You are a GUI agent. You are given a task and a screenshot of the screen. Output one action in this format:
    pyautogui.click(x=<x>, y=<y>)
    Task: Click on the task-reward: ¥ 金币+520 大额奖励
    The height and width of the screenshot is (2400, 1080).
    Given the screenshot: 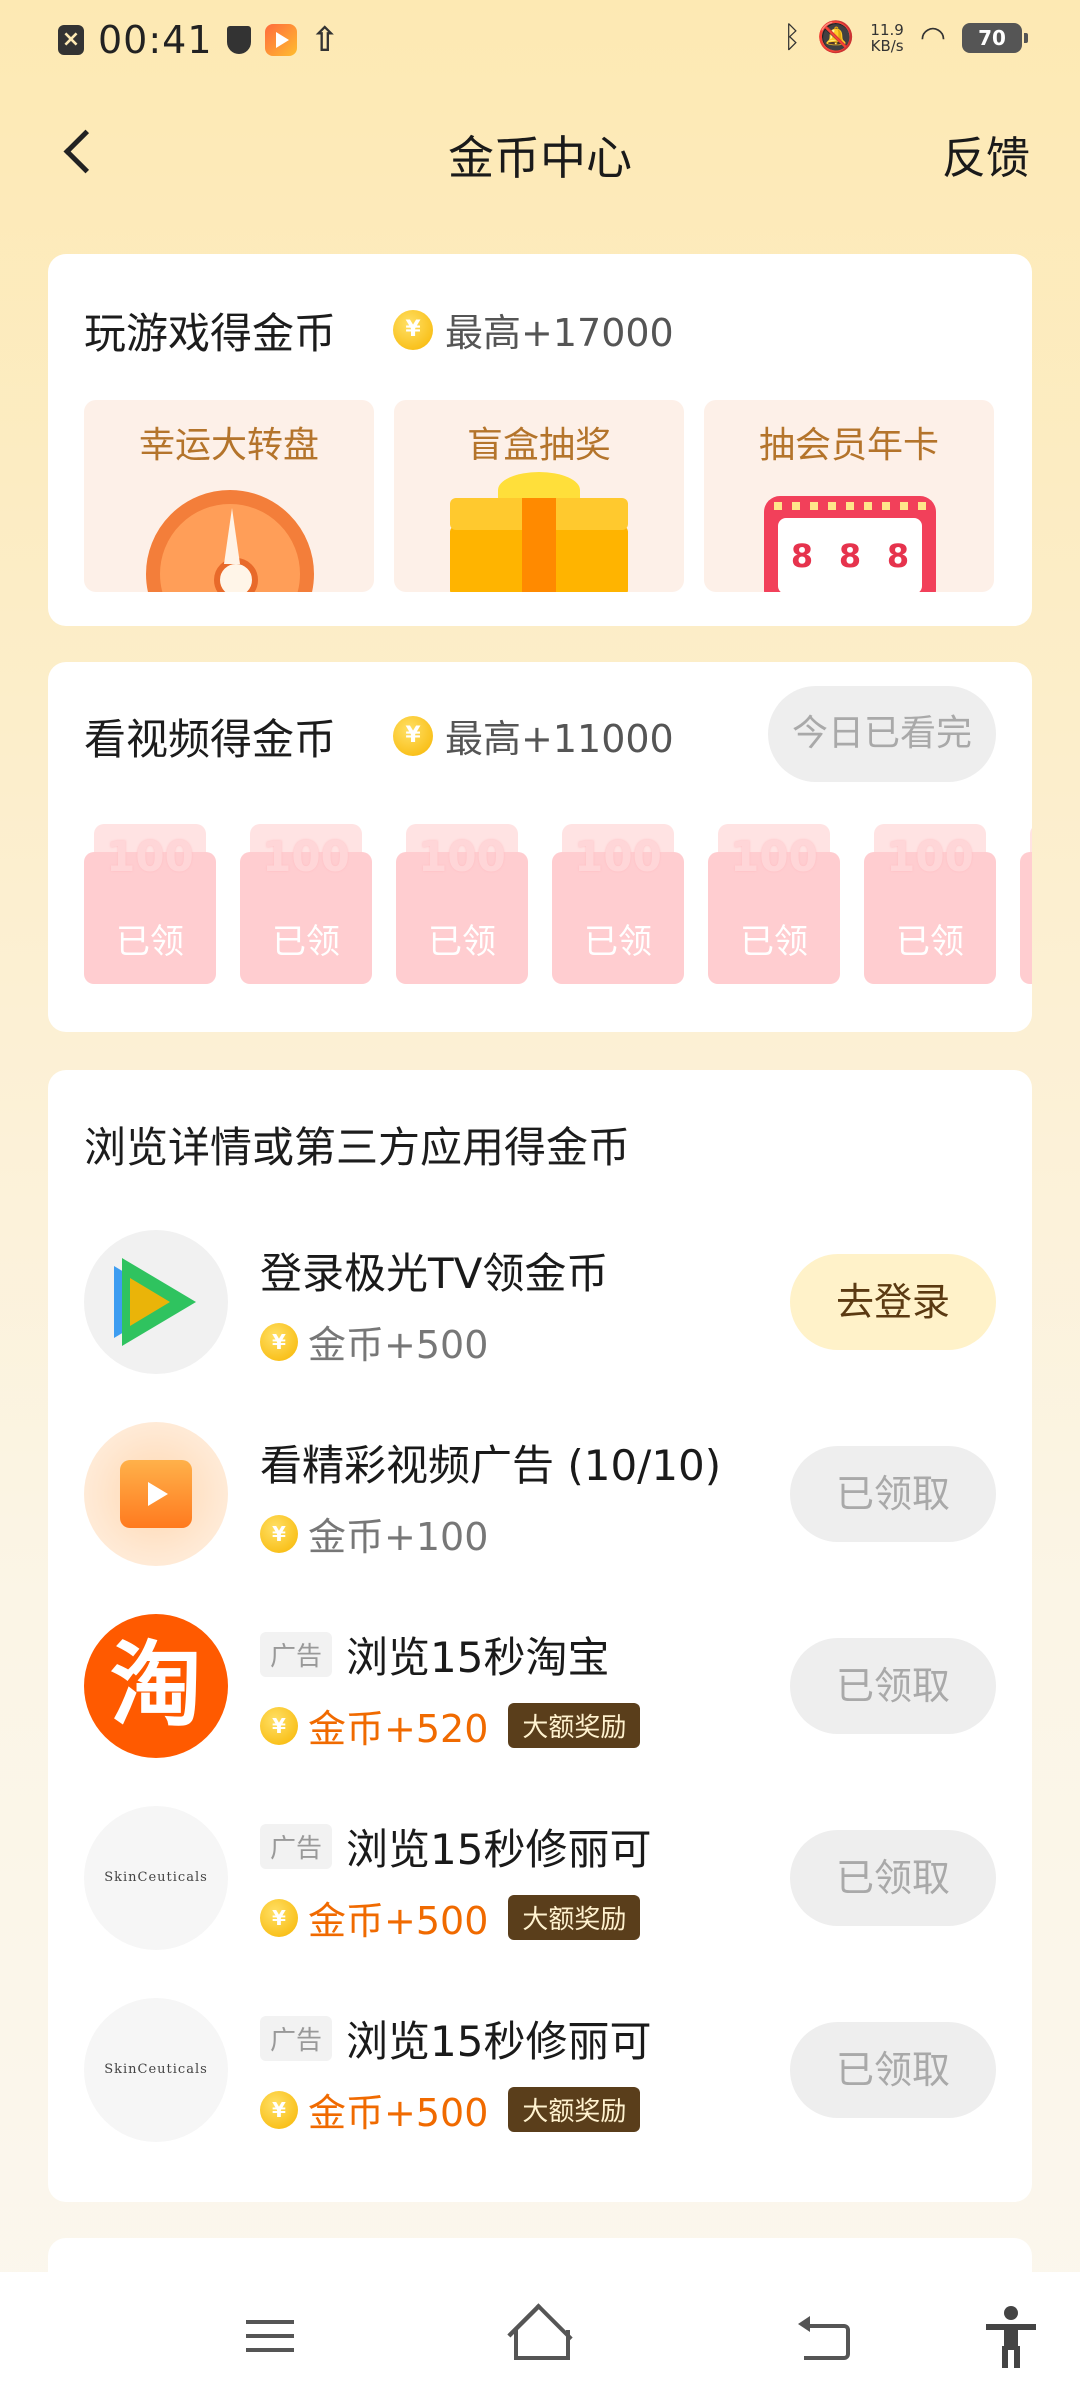 What is the action you would take?
    pyautogui.click(x=450, y=1725)
    